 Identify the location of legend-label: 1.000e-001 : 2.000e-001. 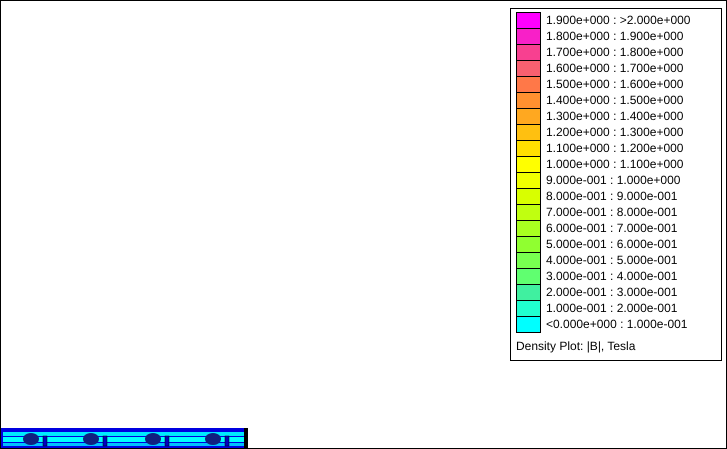
(612, 308).